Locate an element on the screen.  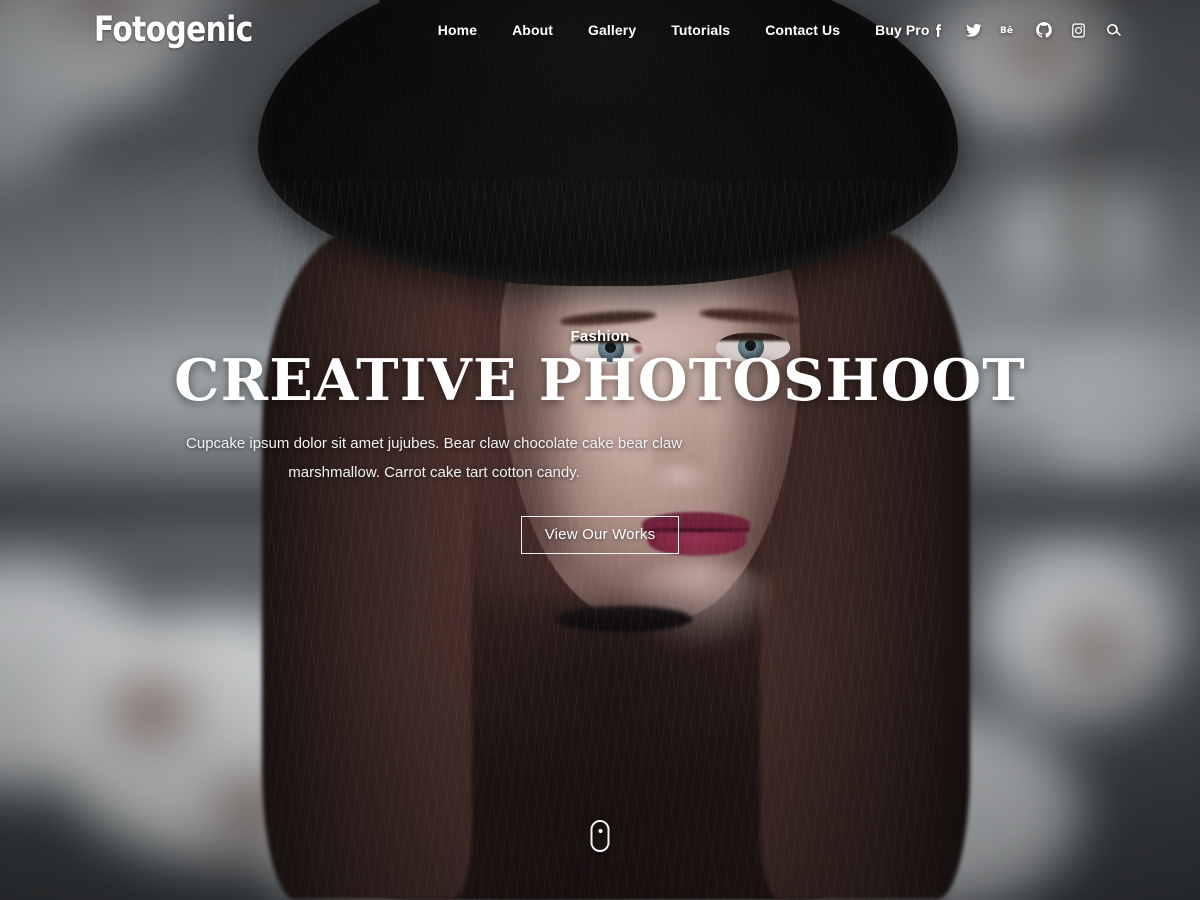
hero-category: Fashion is located at coordinates (600, 337).